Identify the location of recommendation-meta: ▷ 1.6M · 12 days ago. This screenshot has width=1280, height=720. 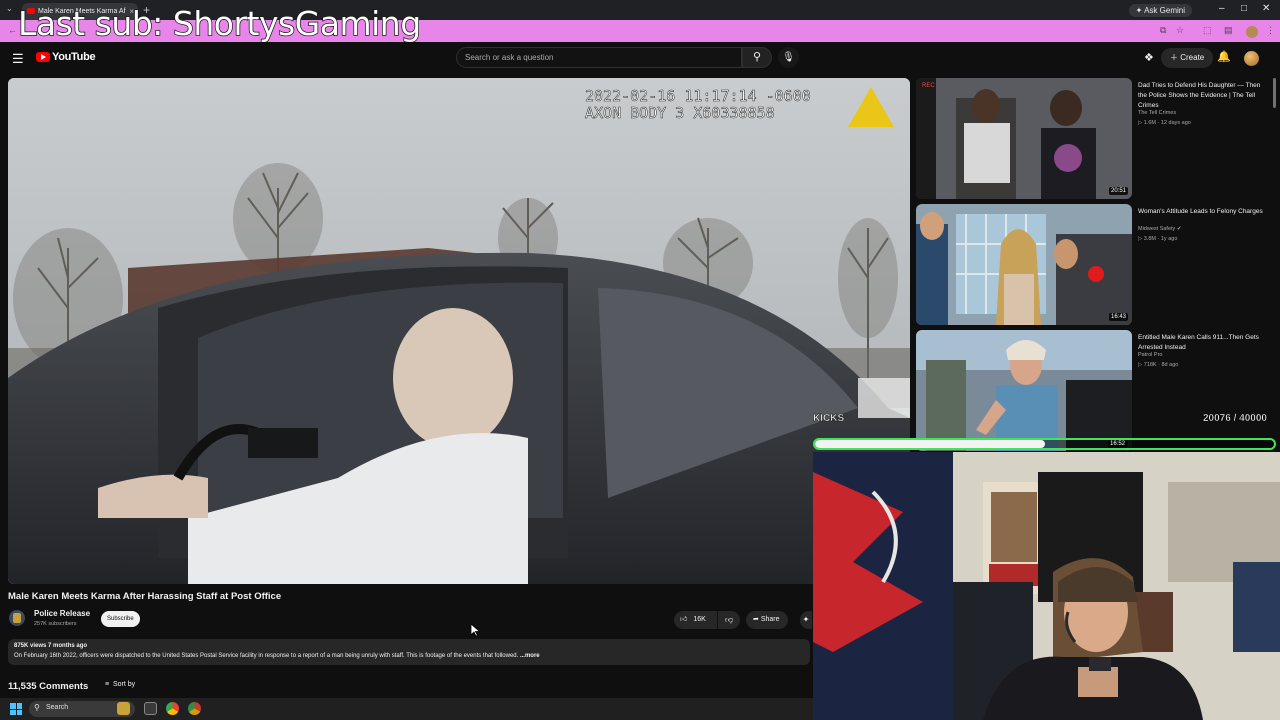
(1164, 123).